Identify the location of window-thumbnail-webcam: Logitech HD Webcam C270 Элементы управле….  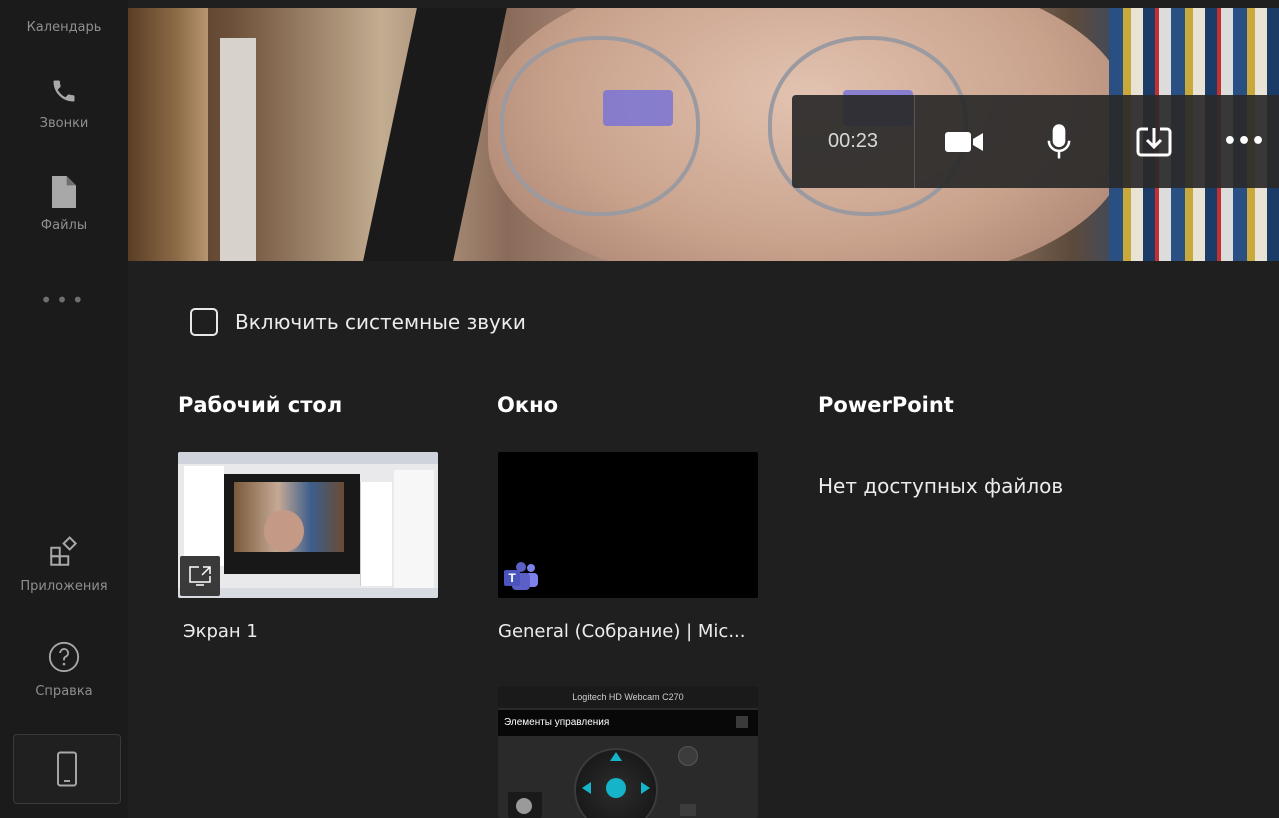
(628, 752).